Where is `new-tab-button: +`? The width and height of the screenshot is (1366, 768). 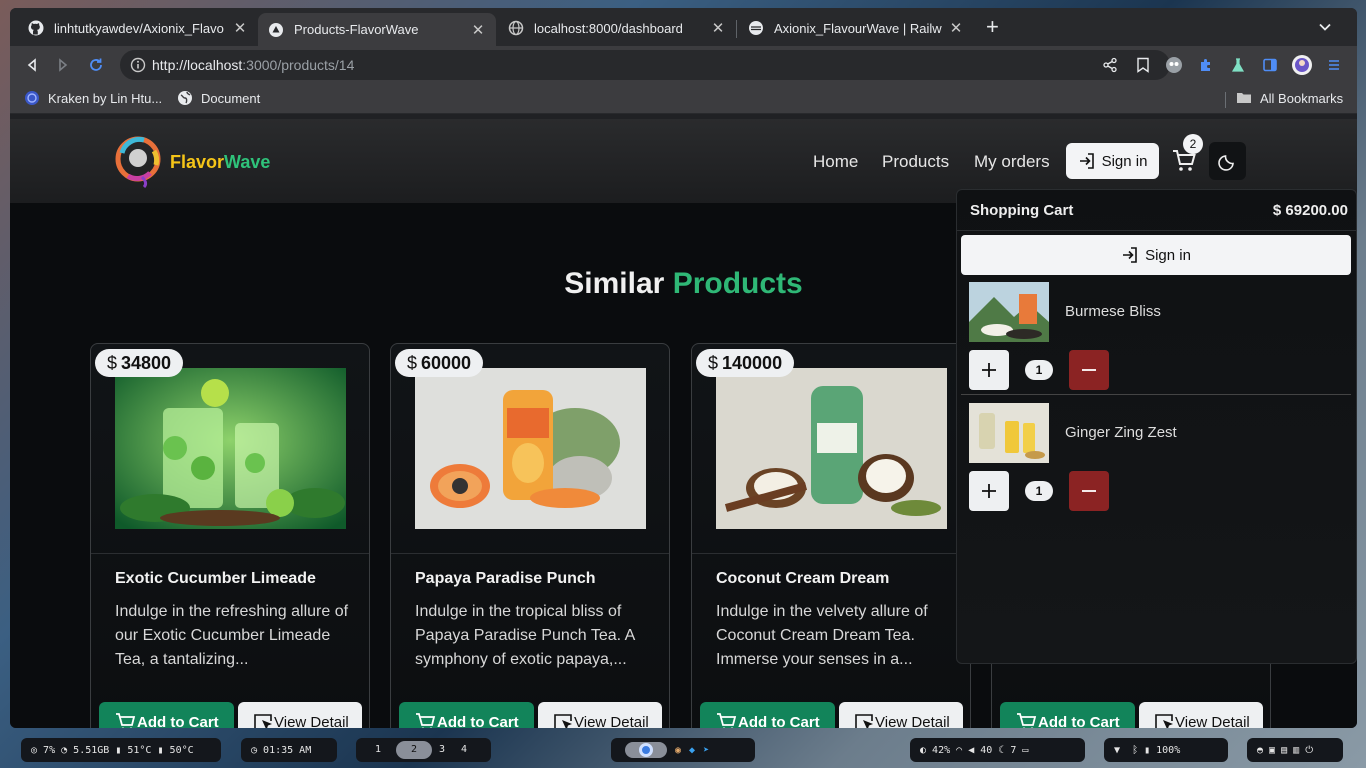
new-tab-button: + is located at coordinates (992, 27).